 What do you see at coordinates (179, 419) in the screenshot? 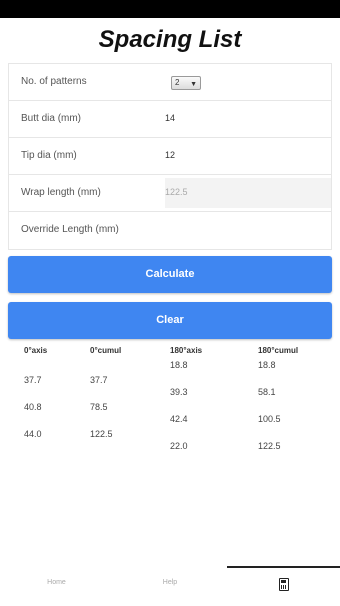
I see `table-cell: 42.4` at bounding box center [179, 419].